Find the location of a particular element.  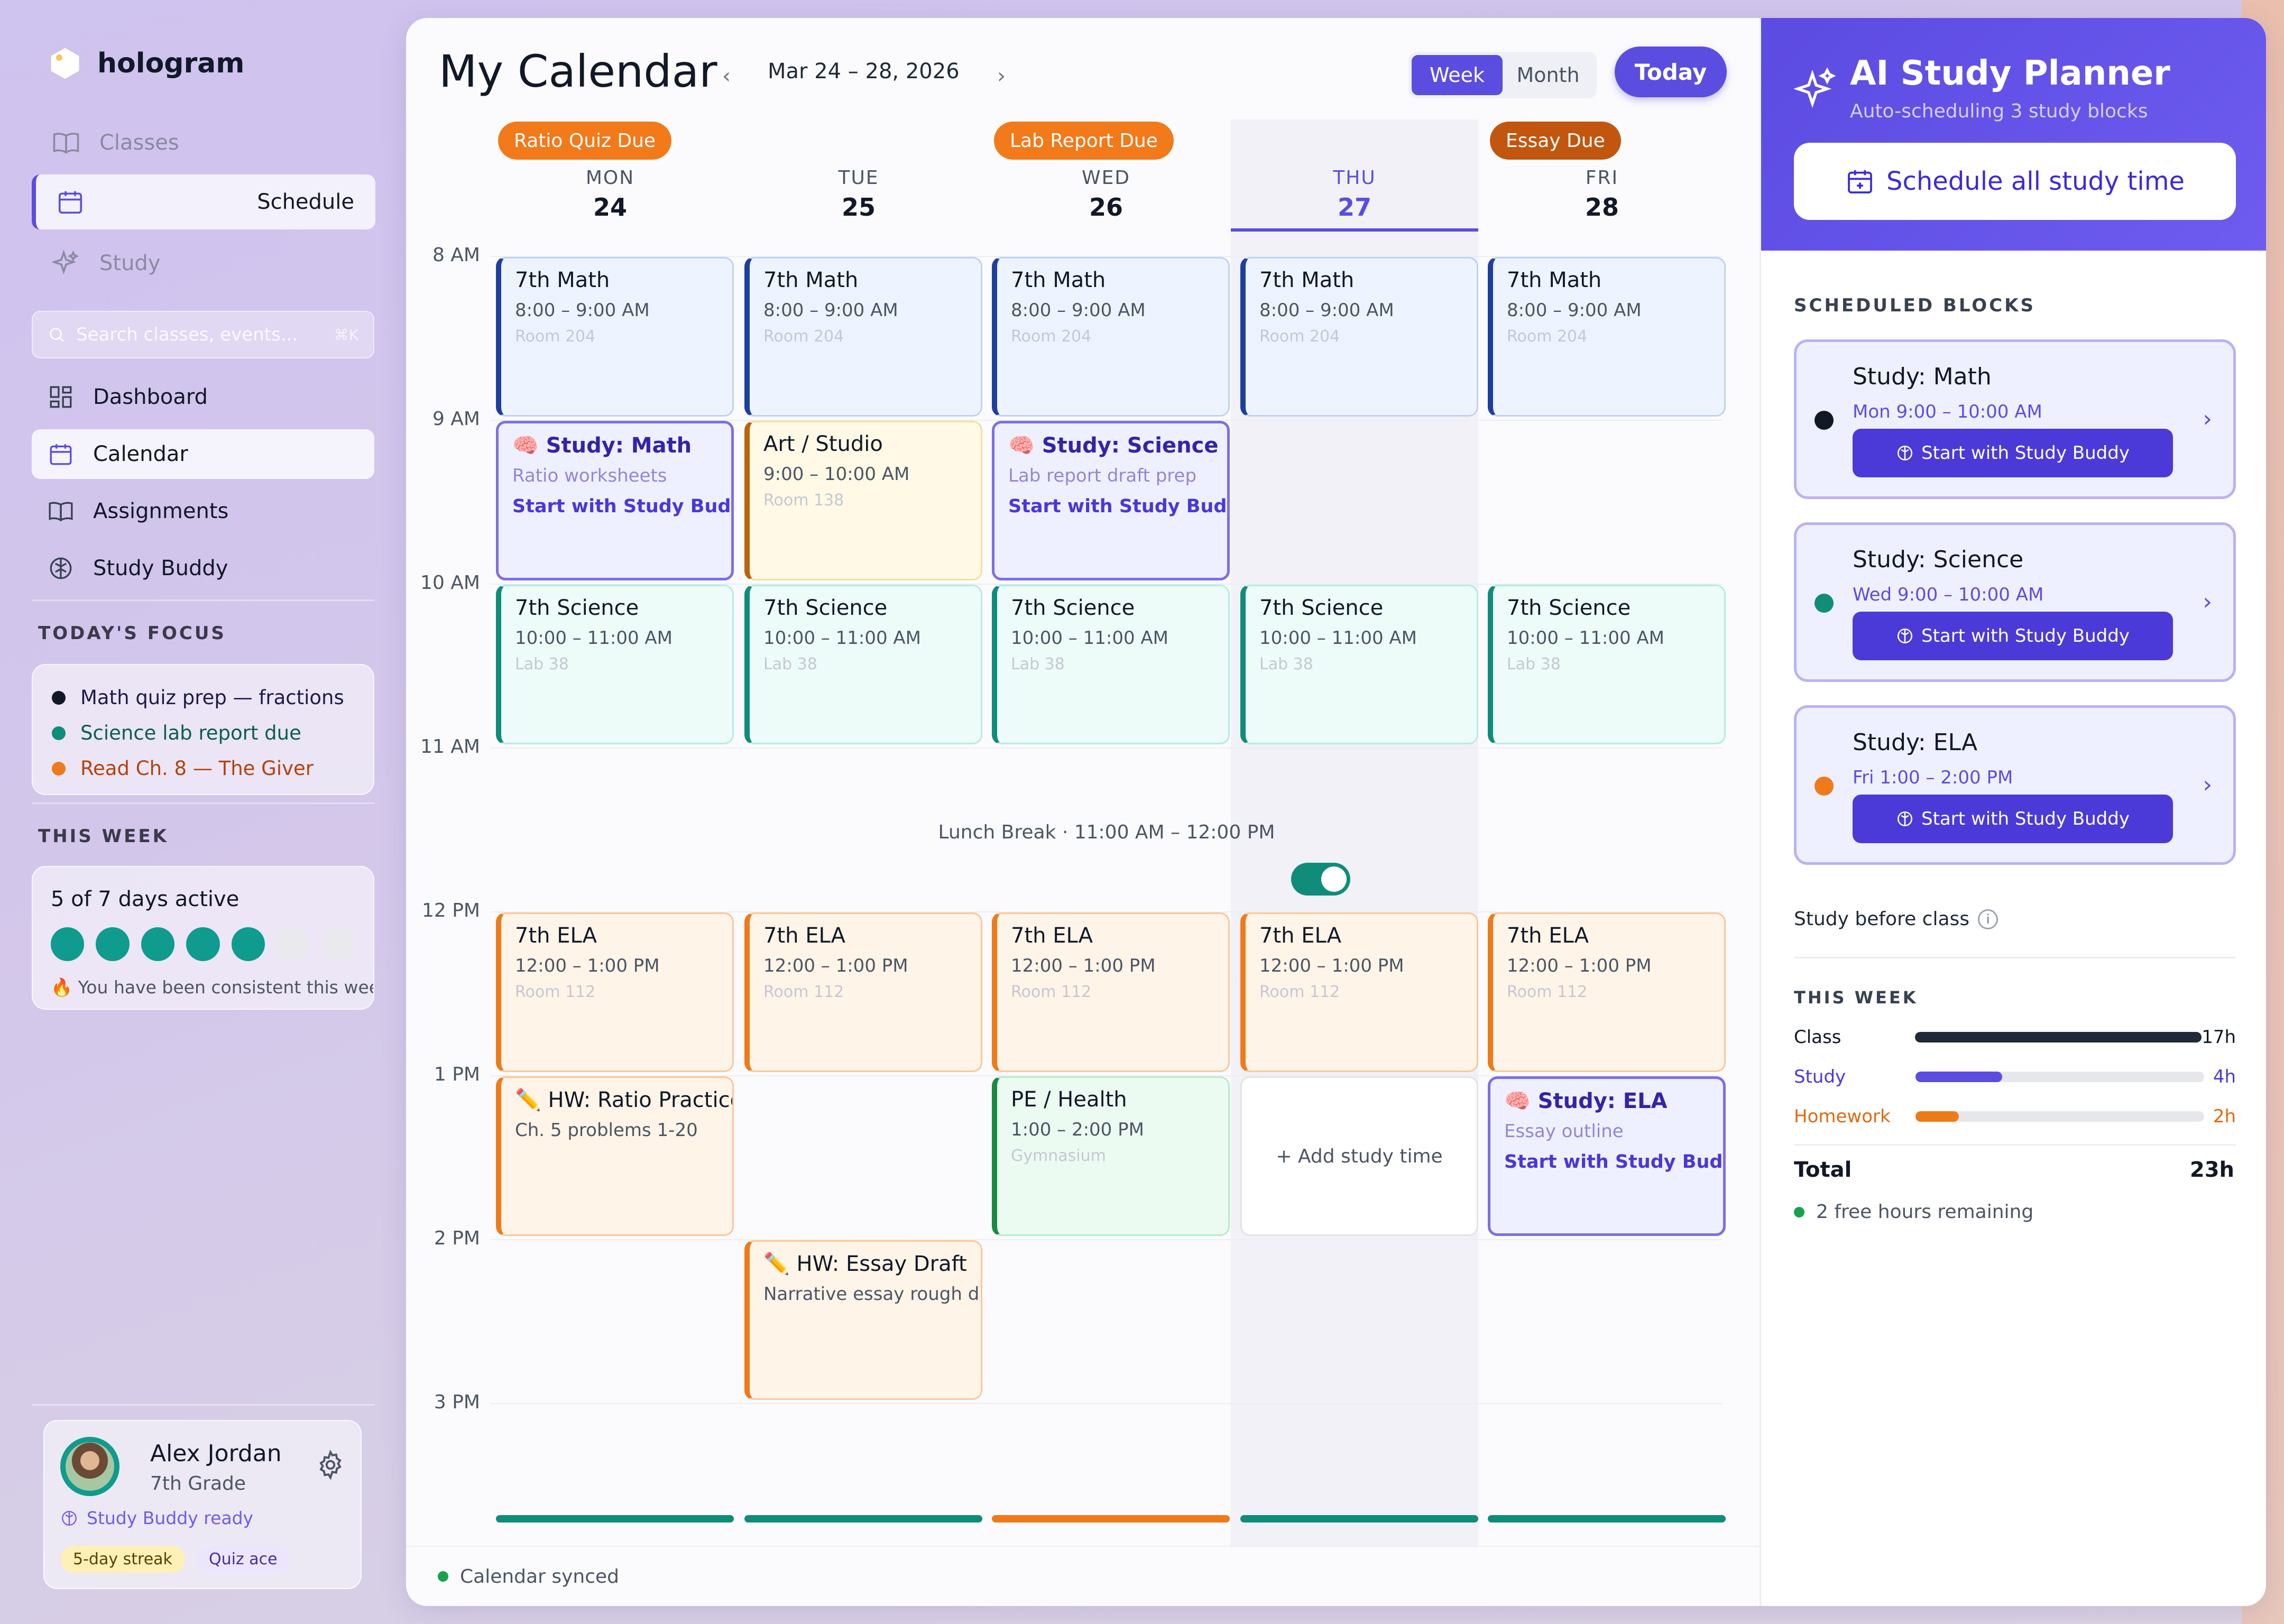

info-icon: i is located at coordinates (1988, 919).